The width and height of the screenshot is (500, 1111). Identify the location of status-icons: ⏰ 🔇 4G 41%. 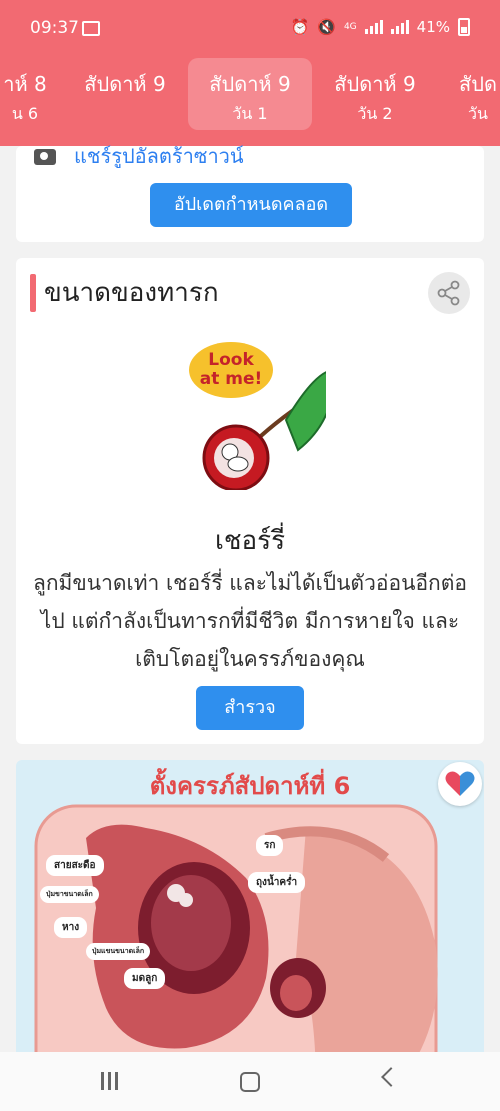
(380, 27).